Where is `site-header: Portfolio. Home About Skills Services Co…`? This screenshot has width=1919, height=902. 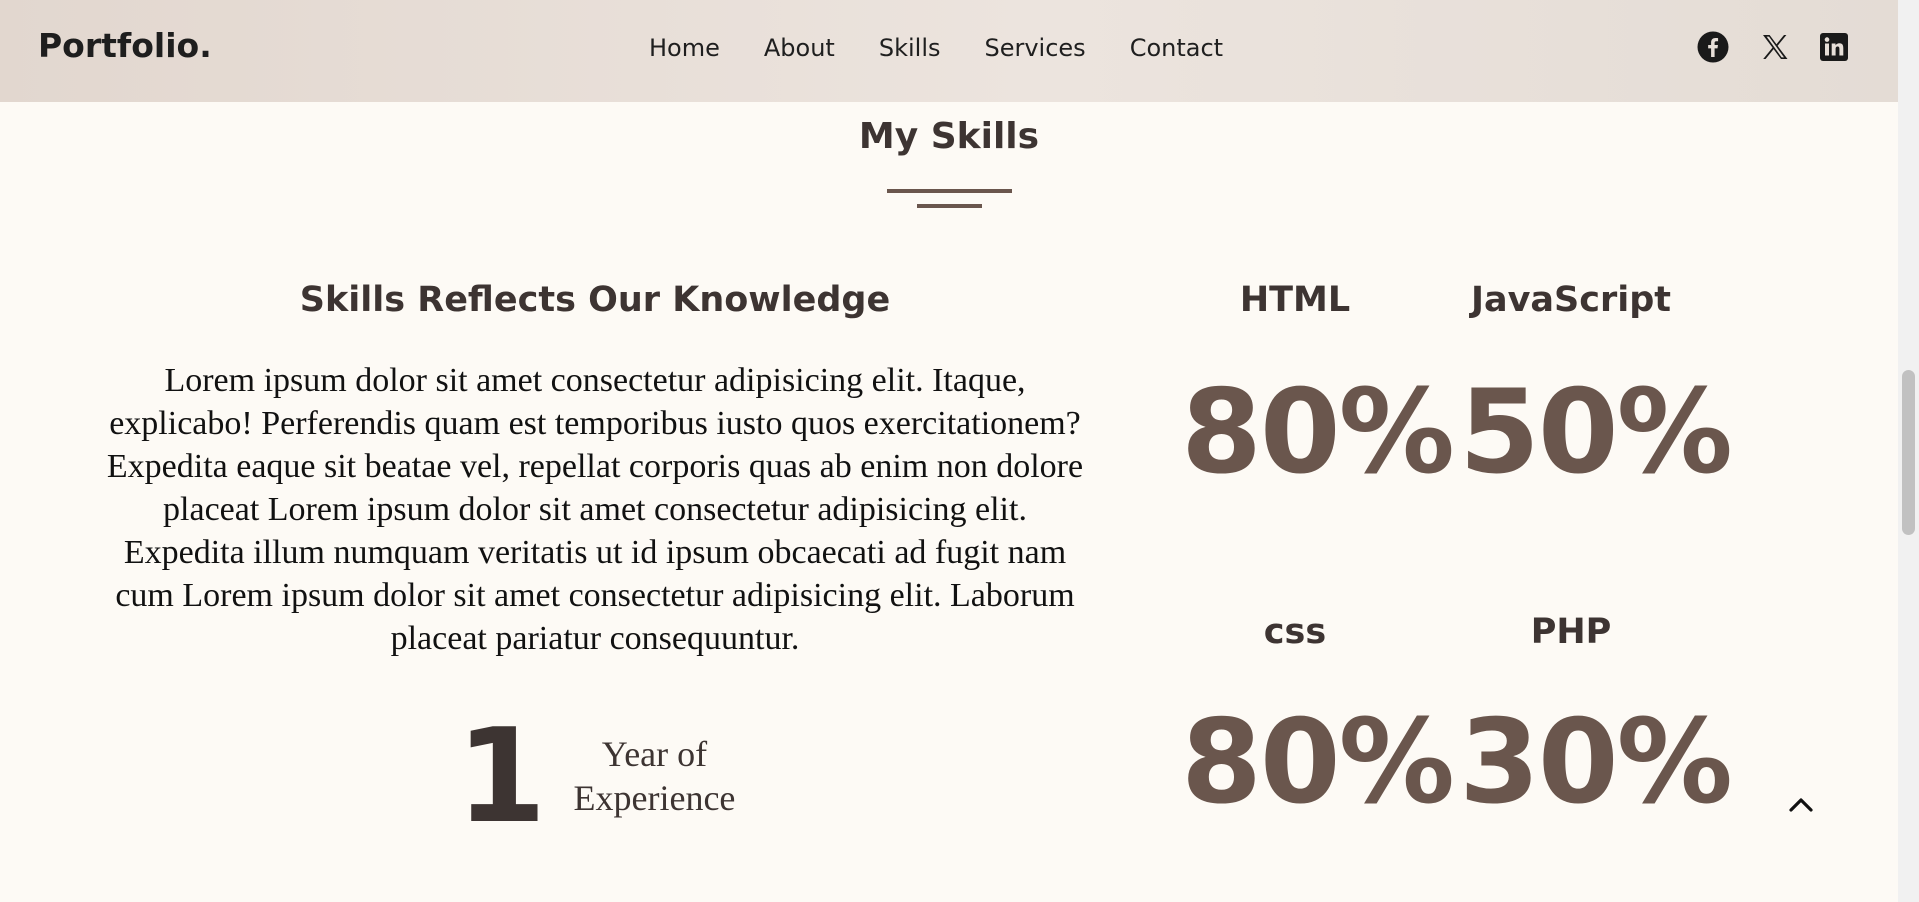
site-header: Portfolio. Home About Skills Services Co… is located at coordinates (949, 51).